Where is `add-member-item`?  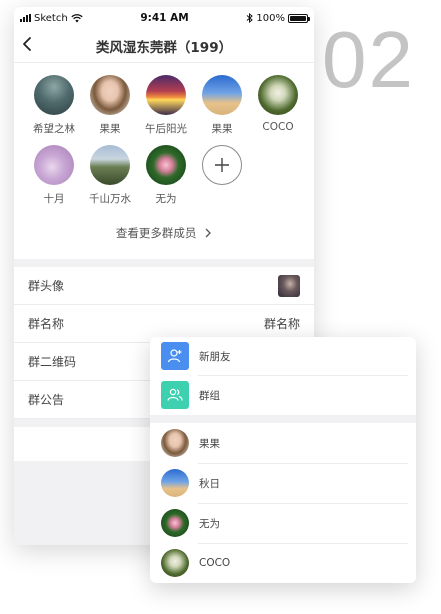
add-member-item is located at coordinates (222, 165).